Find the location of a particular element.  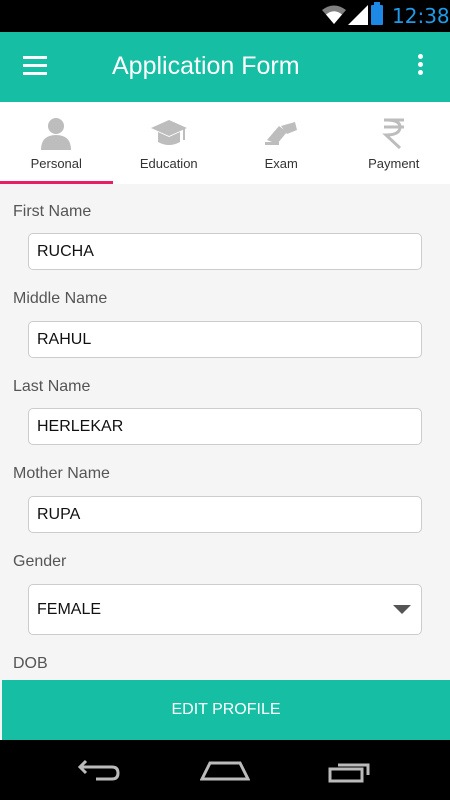

tab-label: Education is located at coordinates (168, 163).